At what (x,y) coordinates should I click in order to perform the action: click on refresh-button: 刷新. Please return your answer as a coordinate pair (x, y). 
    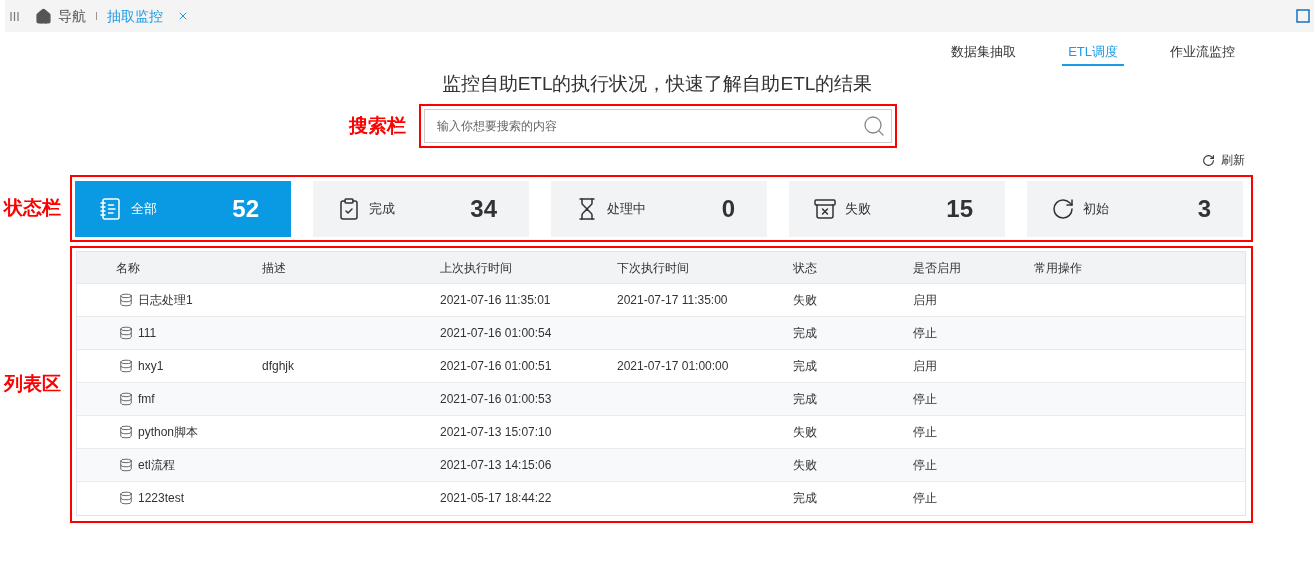
    Looking at the image, I should click on (1223, 160).